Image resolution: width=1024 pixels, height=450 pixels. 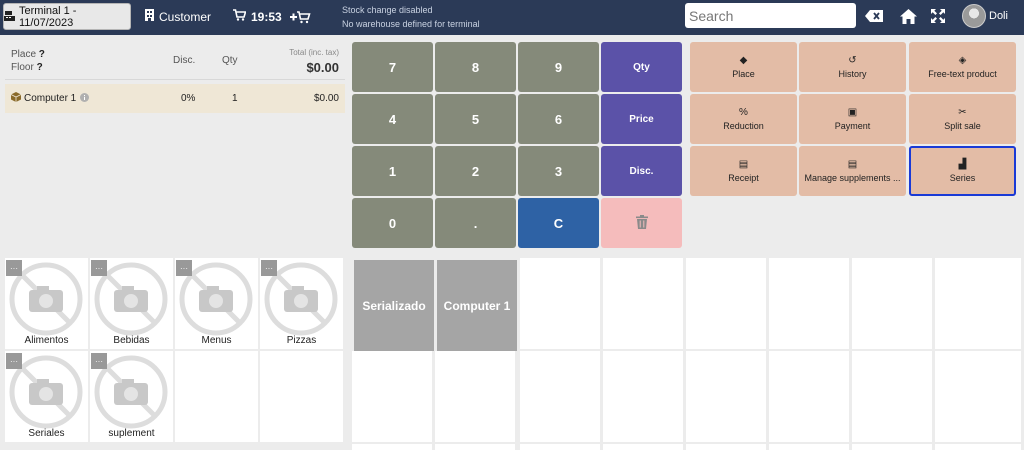 I want to click on key-4: 4, so click(x=392, y=119).